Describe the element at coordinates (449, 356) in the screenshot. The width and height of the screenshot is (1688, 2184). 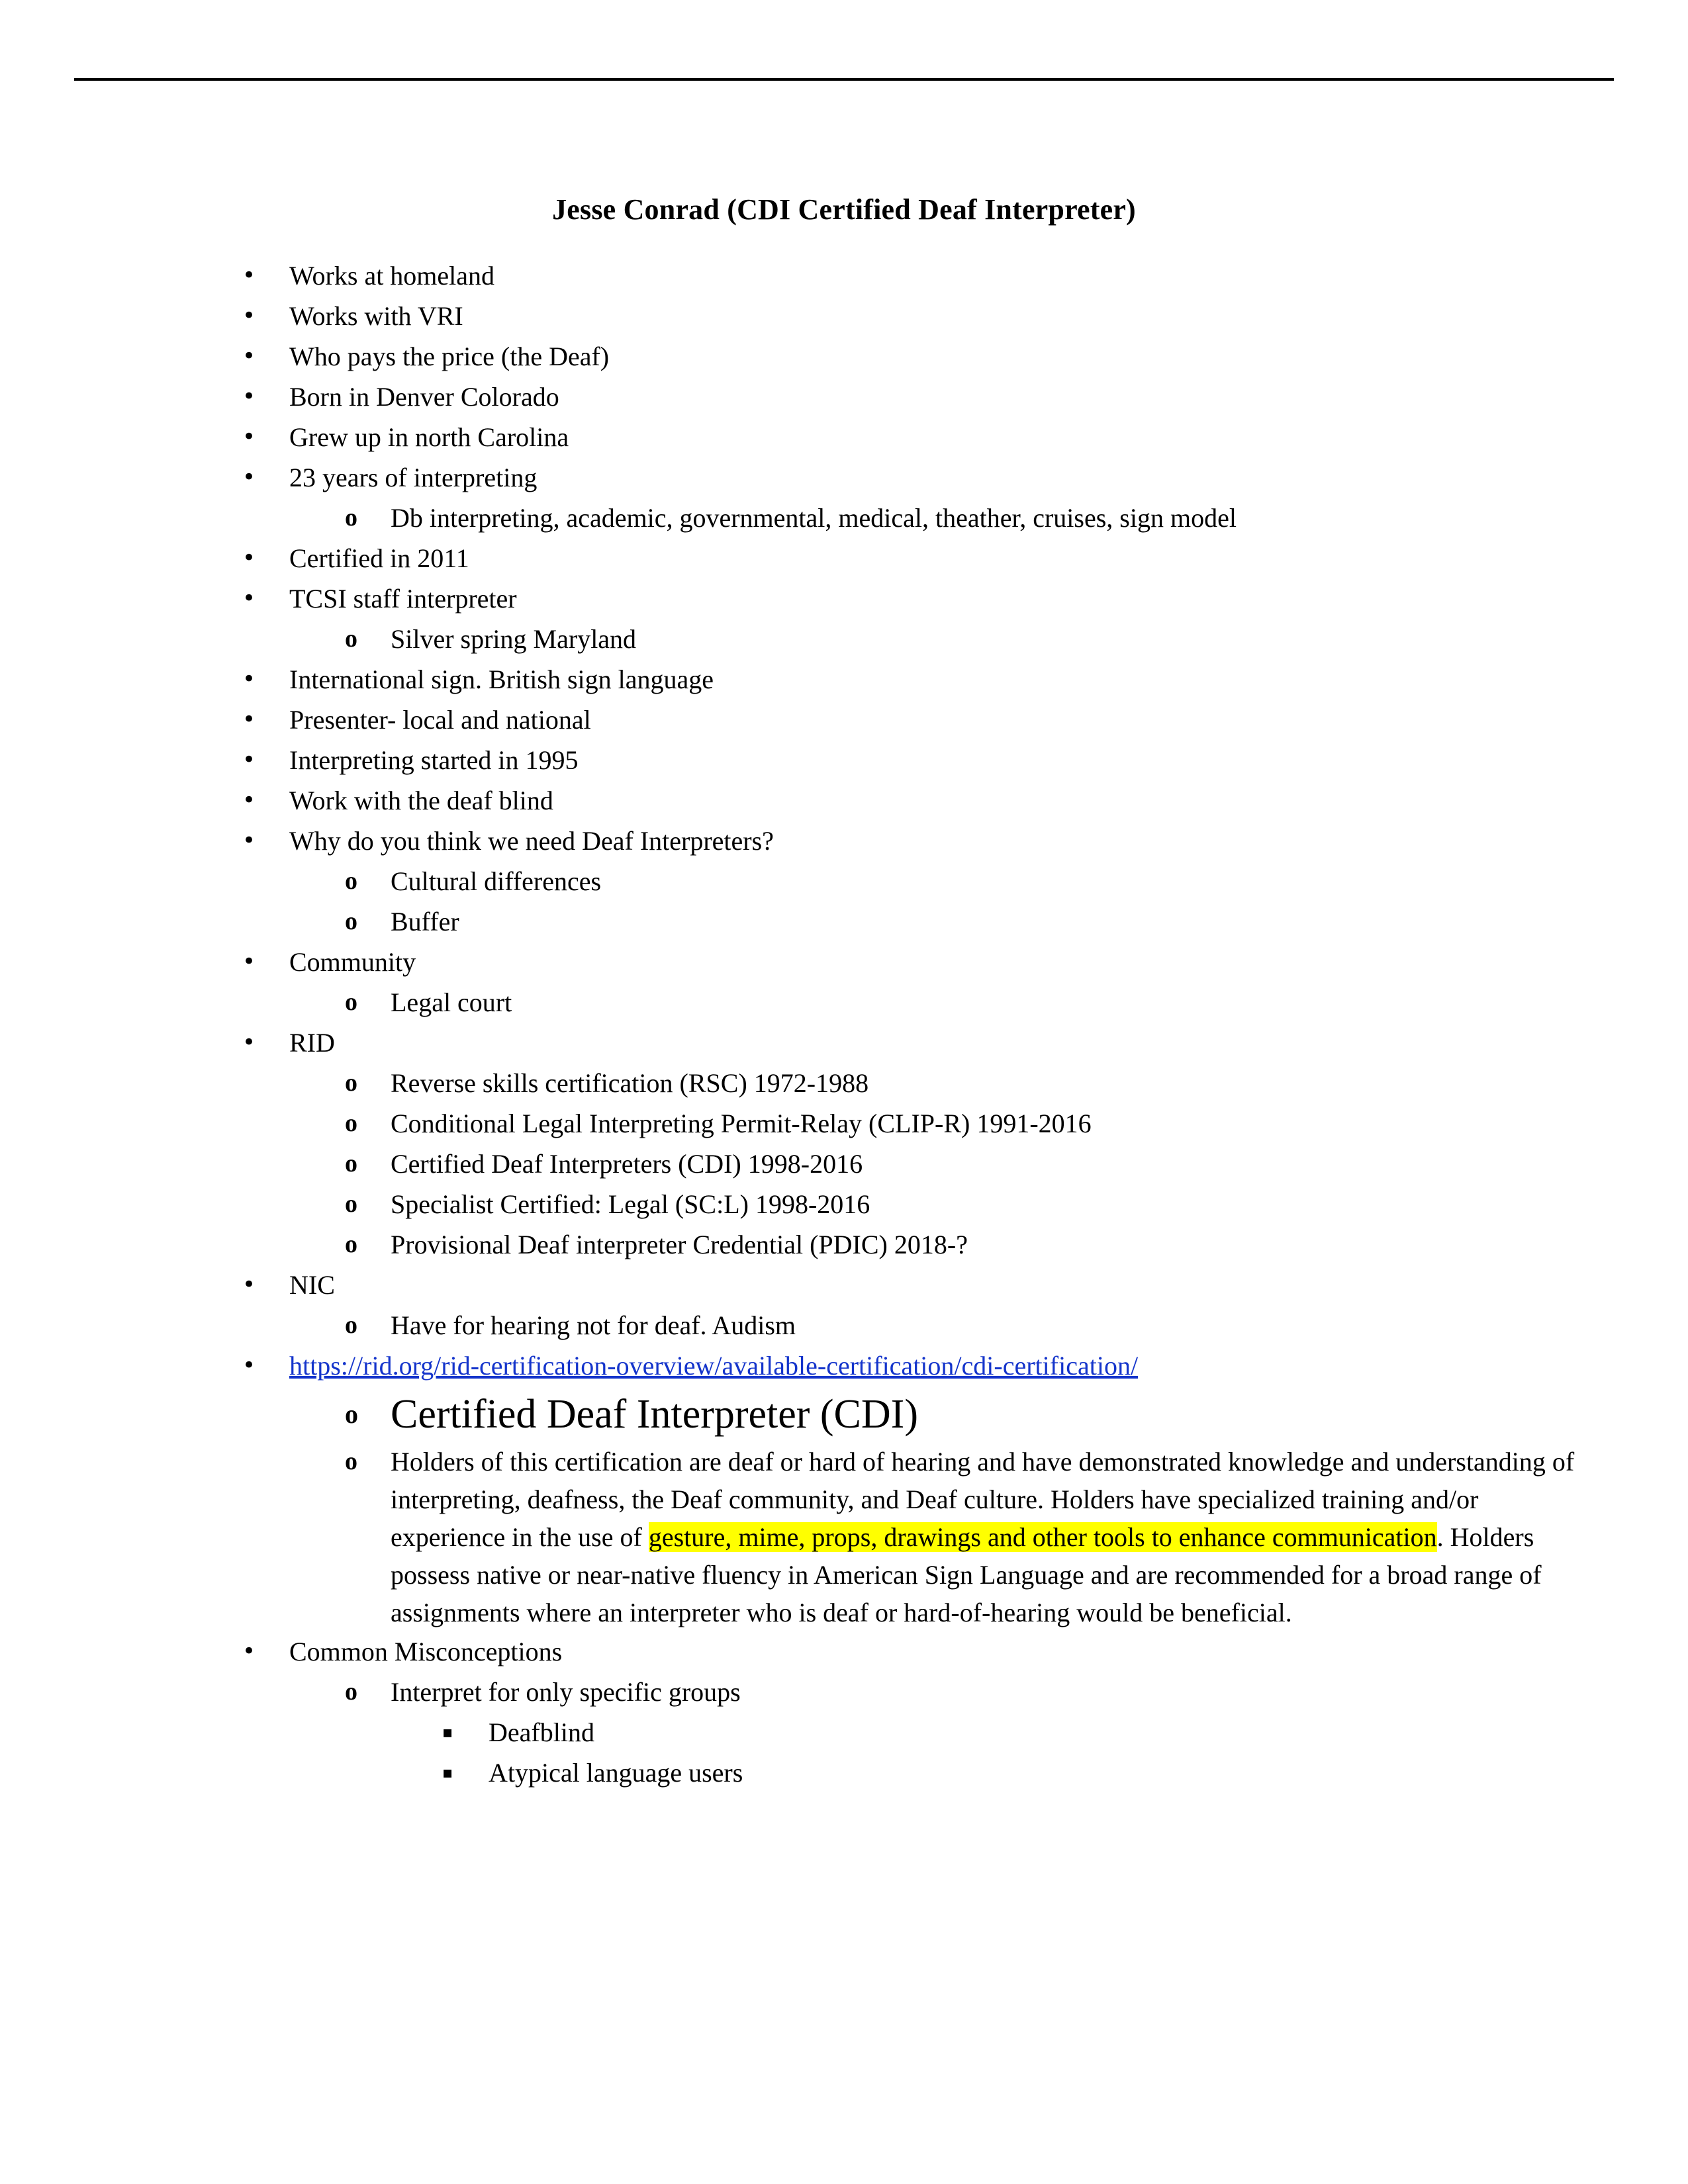
I see `list-item-text: Who pays the price (the Deaf)` at that location.